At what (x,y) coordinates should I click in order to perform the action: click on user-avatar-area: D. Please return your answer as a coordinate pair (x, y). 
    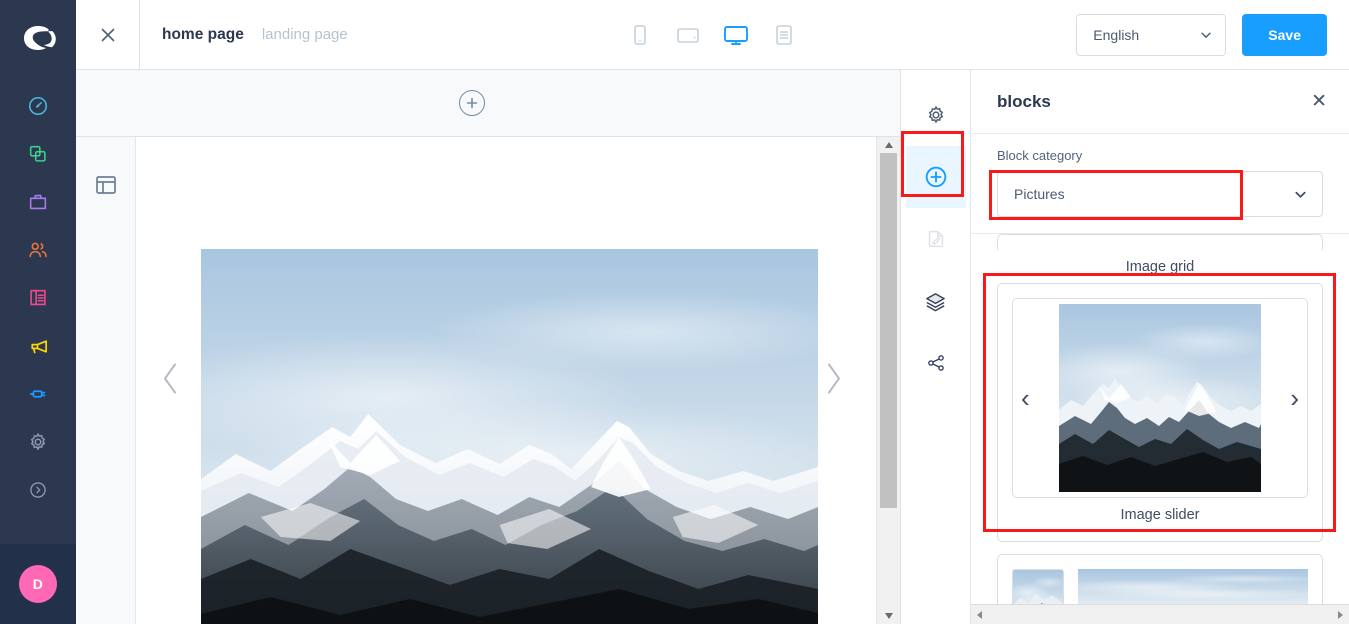
    Looking at the image, I should click on (38, 584).